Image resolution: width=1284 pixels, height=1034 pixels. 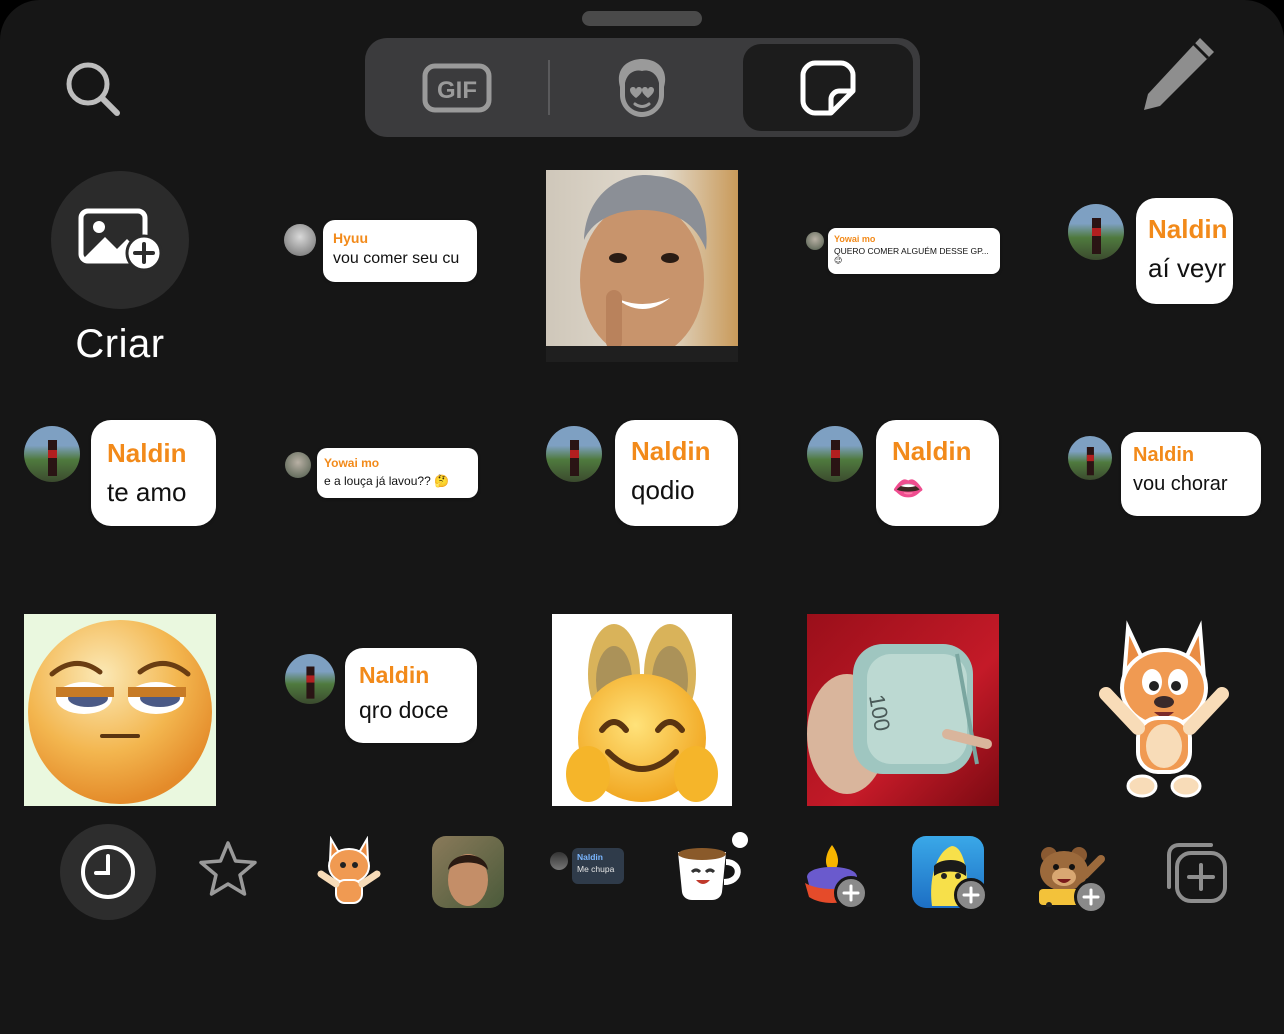 I want to click on tab-gif: GIF, so click(x=457, y=87).